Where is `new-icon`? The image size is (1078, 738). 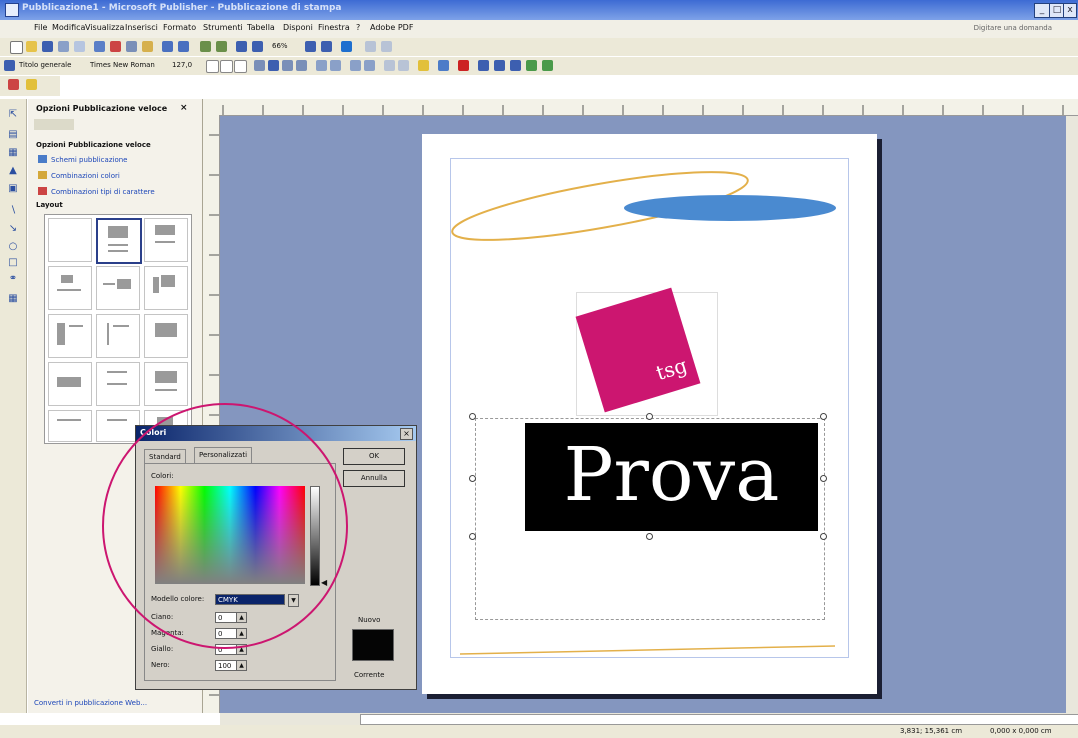 new-icon is located at coordinates (16, 47).